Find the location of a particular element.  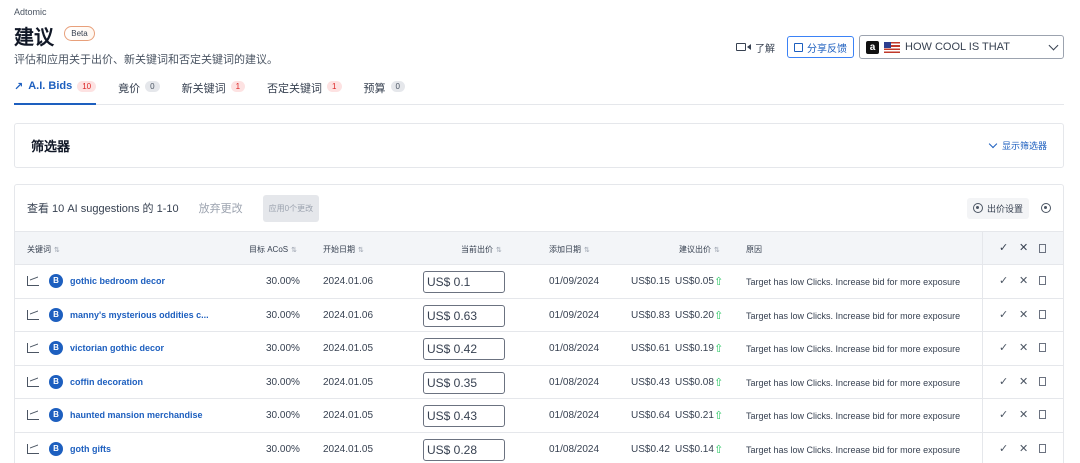

external-link-icon is located at coordinates (798, 47).